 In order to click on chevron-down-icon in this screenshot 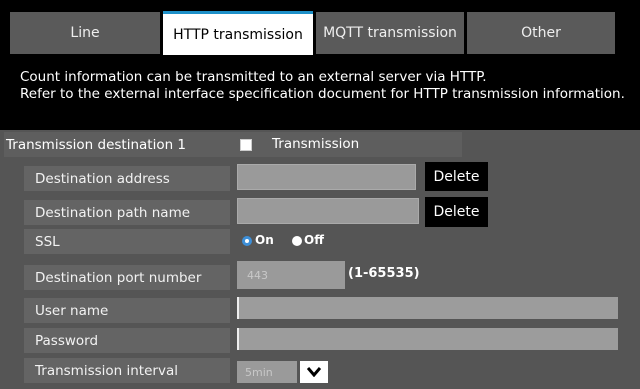, I will do `click(314, 372)`.